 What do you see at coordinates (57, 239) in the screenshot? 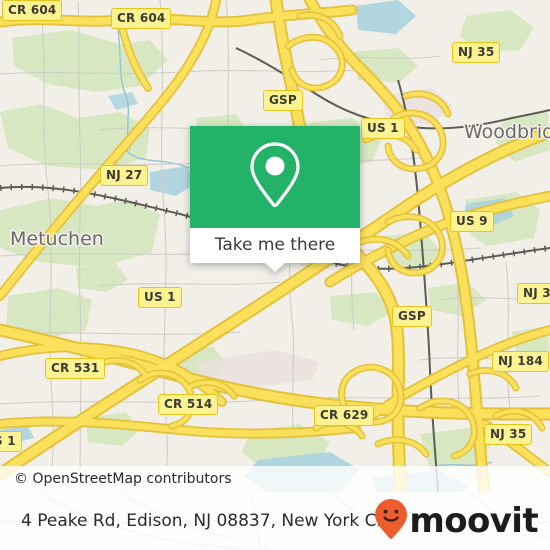
I see `place-label-metuchen: Metuchen` at bounding box center [57, 239].